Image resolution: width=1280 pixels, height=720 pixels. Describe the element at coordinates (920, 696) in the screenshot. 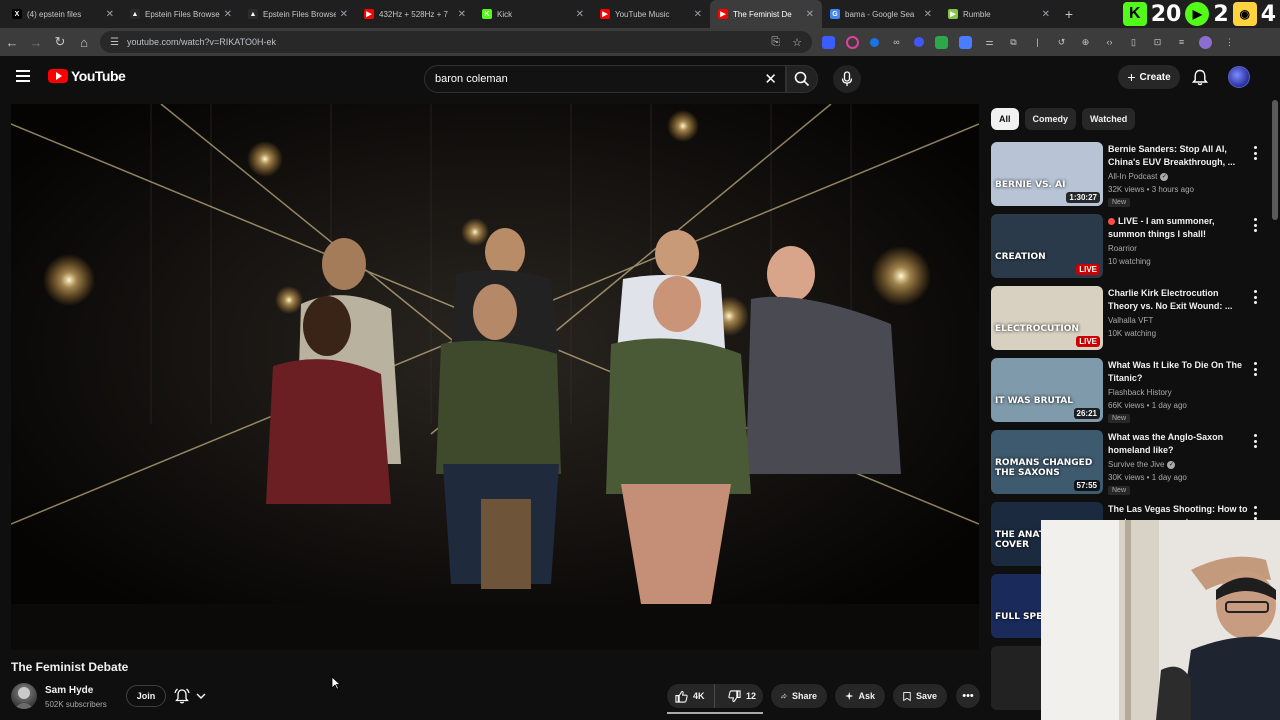

I see `save-button: Save` at that location.